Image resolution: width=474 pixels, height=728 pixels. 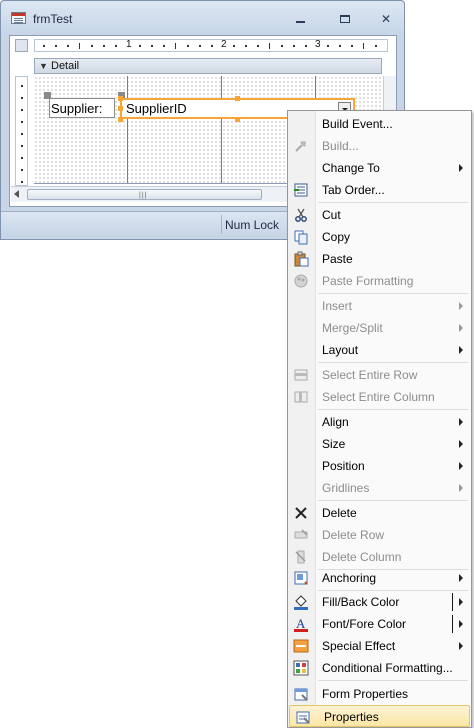 What do you see at coordinates (301, 694) in the screenshot?
I see `form-properties-icon` at bounding box center [301, 694].